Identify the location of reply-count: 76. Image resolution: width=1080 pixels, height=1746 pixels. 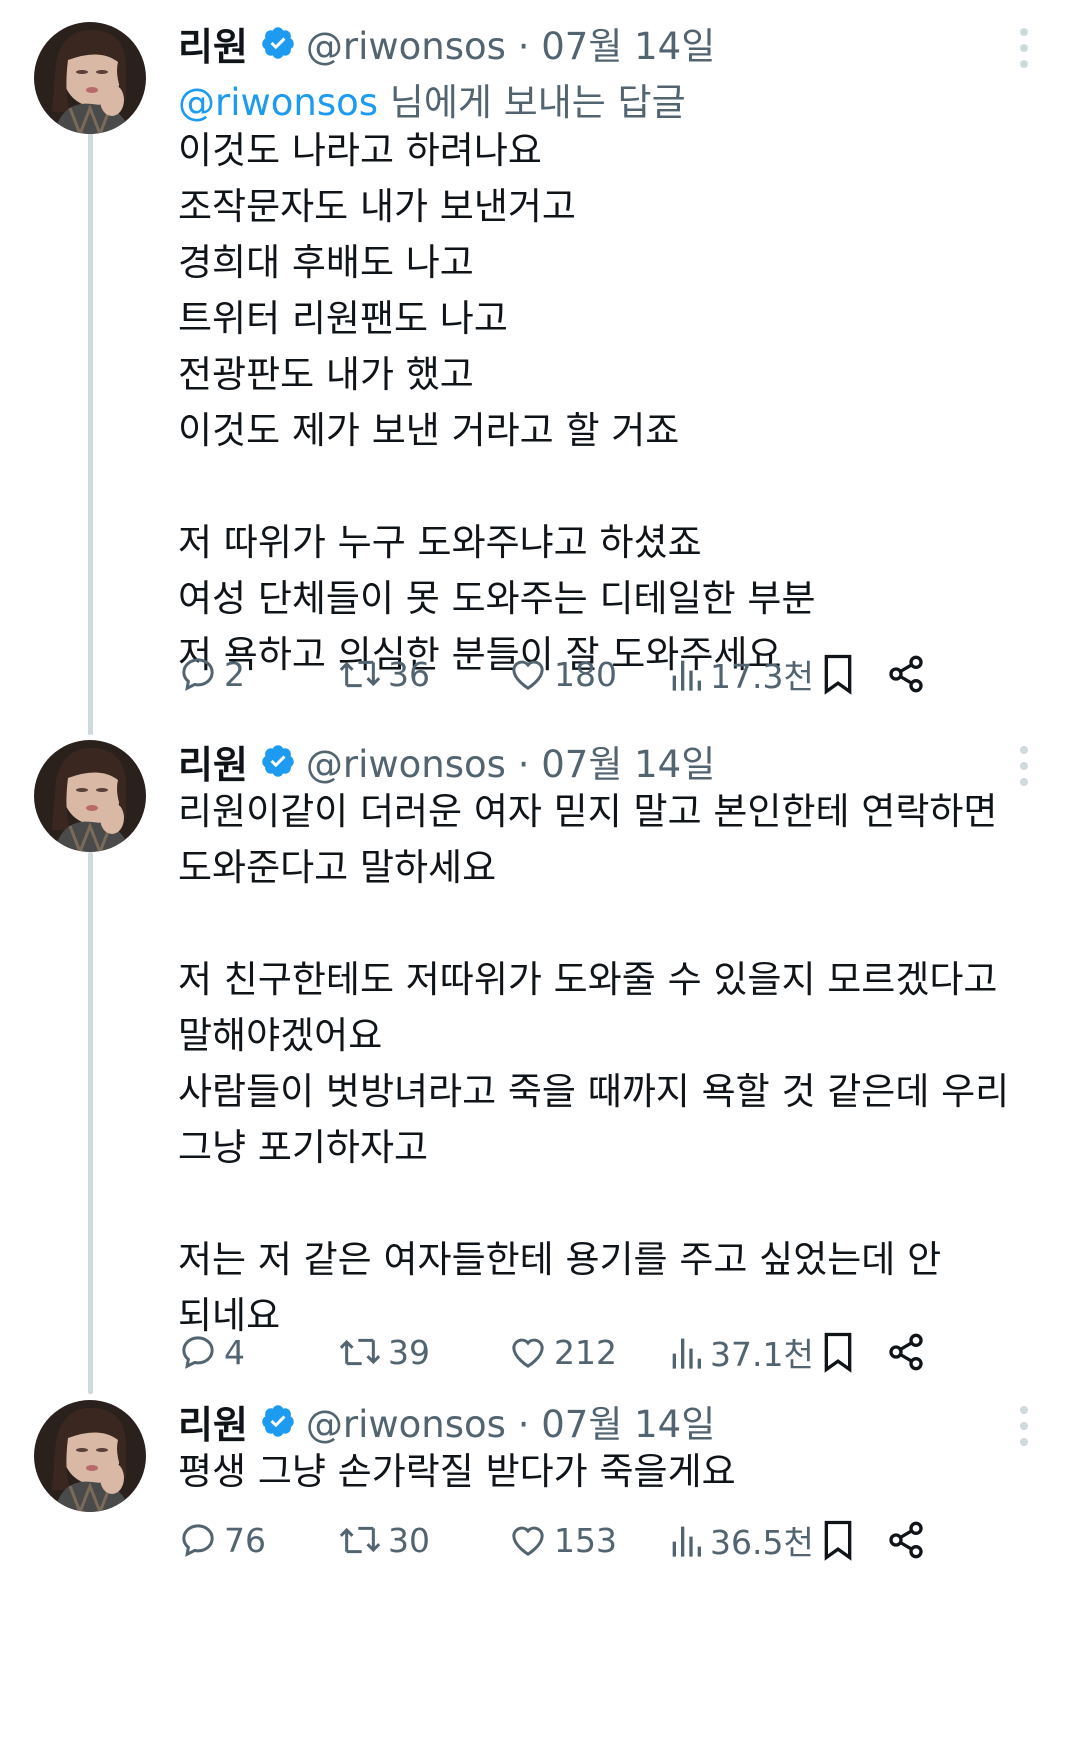
(245, 1540).